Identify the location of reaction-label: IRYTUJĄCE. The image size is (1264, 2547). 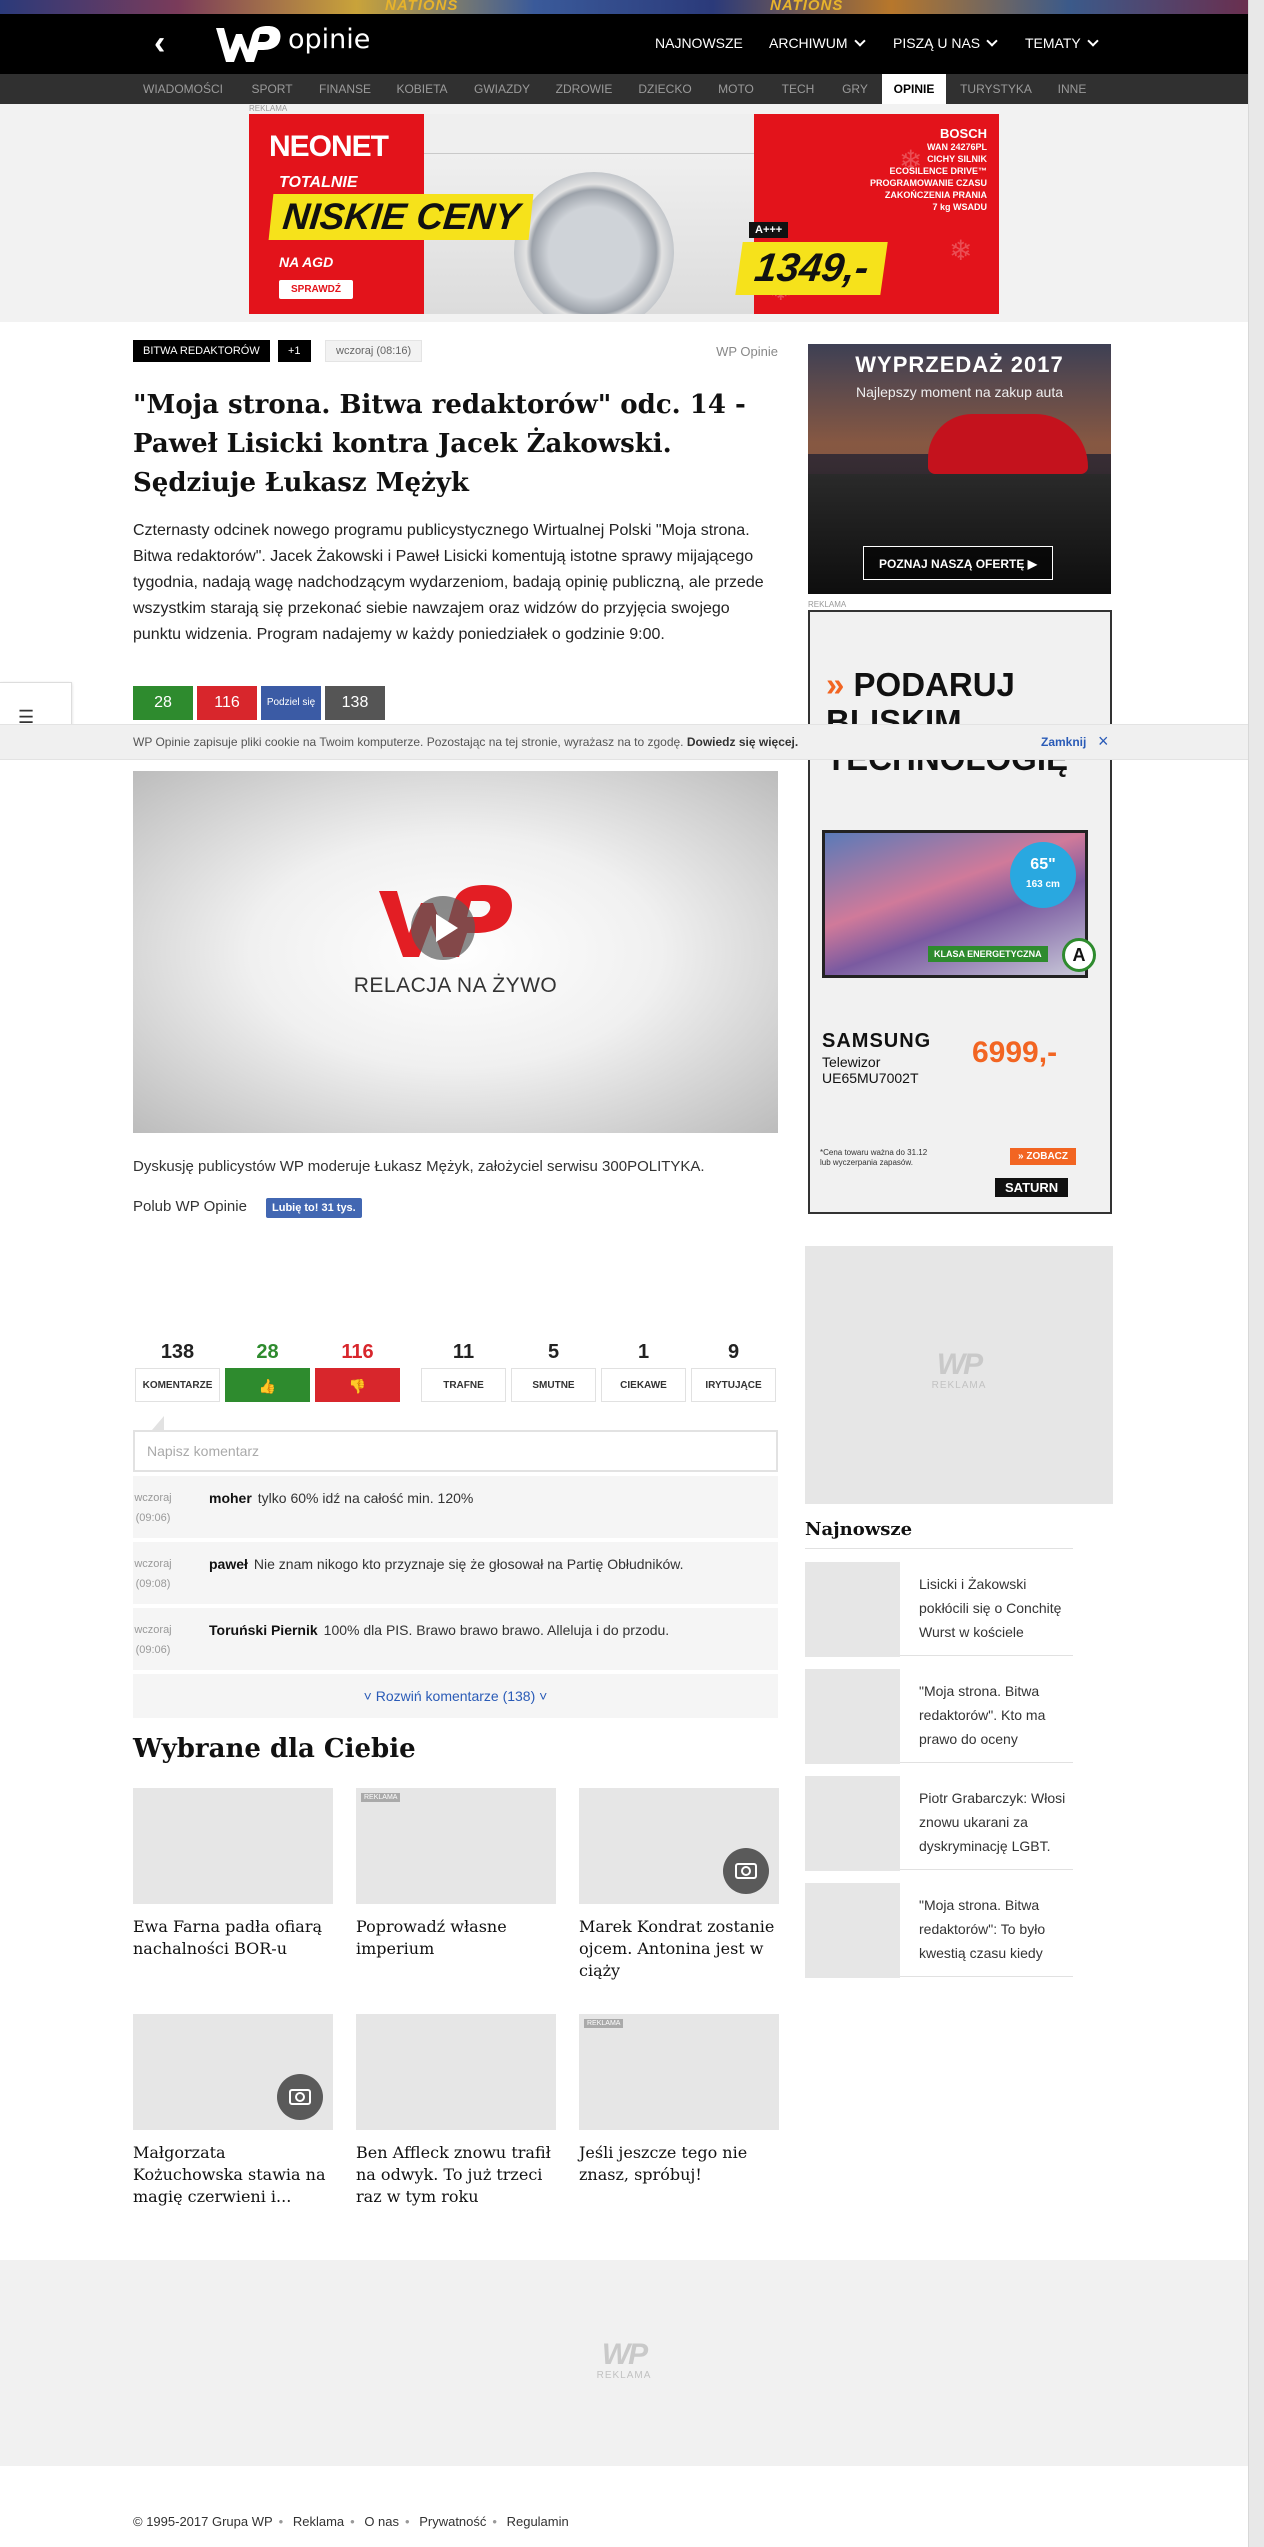
(733, 1385).